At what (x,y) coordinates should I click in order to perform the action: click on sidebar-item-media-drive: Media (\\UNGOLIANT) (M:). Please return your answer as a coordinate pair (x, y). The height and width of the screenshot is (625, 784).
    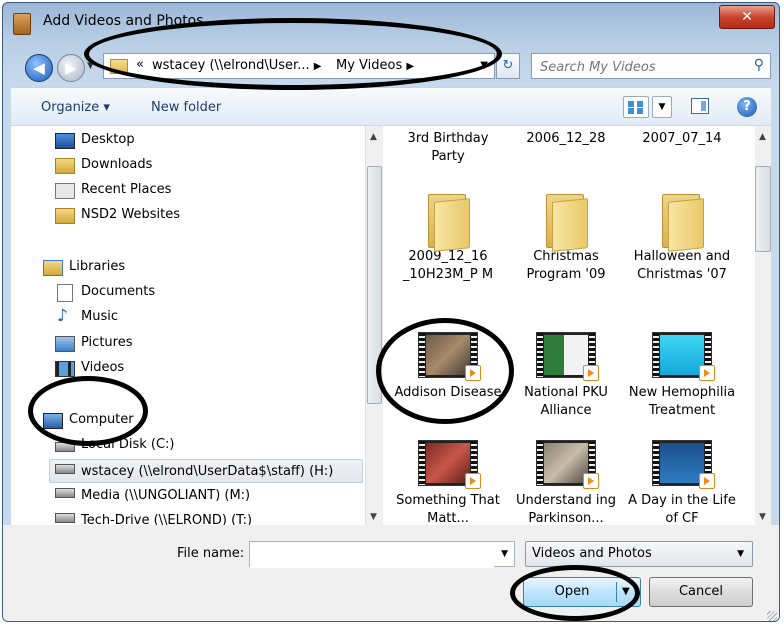
    Looking at the image, I should click on (201, 496).